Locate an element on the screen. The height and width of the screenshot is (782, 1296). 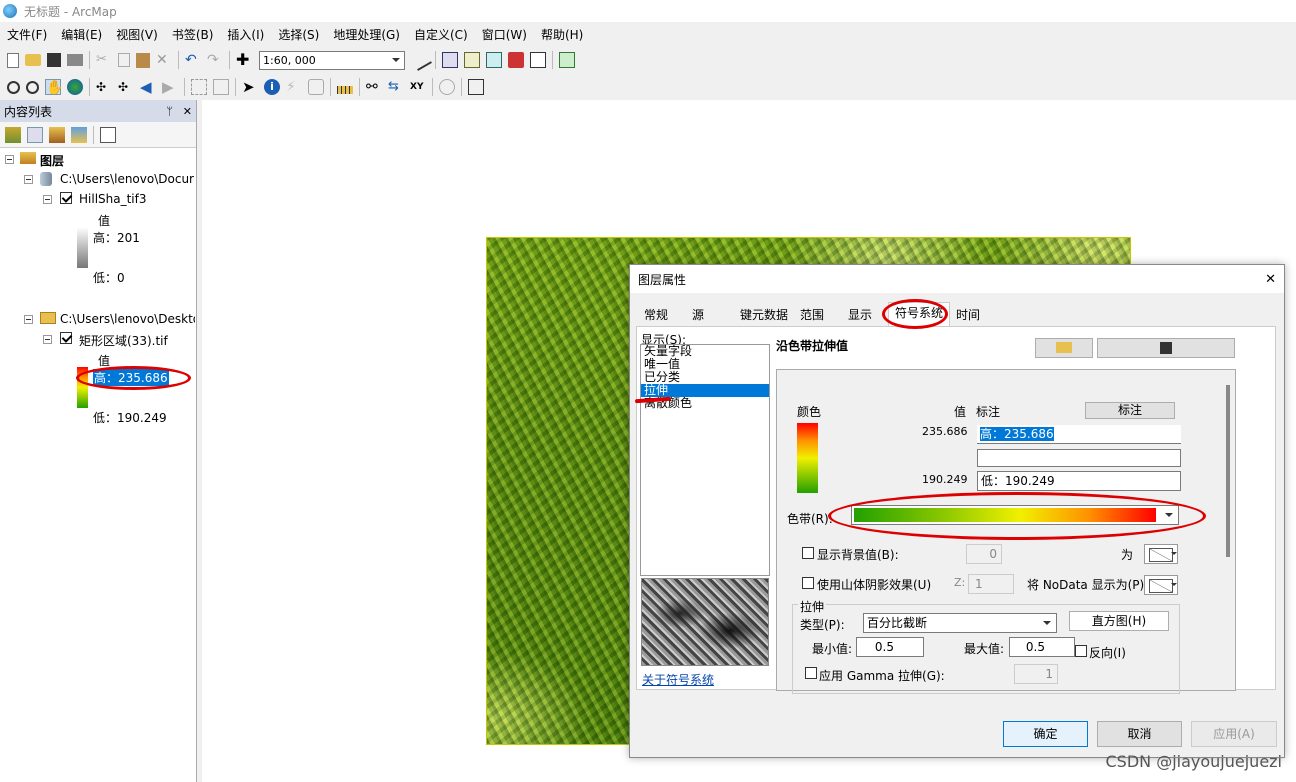
source-path-1: C:\Users\lenovo\Docur is located at coordinates (127, 179).